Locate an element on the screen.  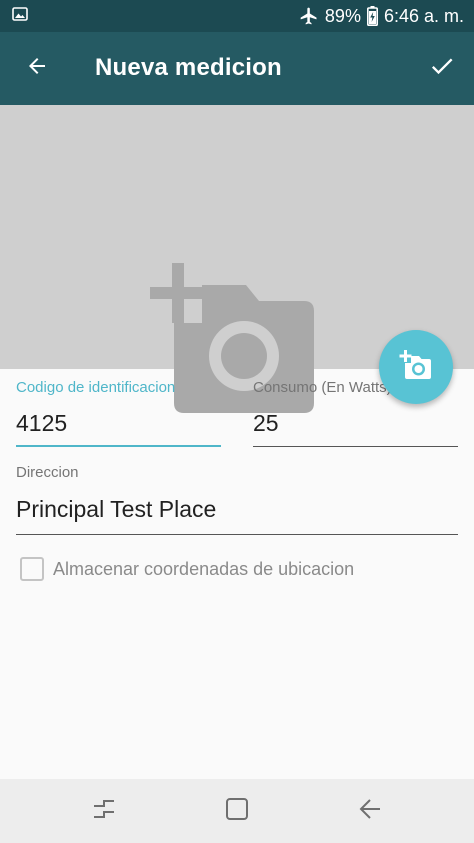
store-coordinates-row: Almacenar coordenadas de ubicacion is located at coordinates (187, 569).